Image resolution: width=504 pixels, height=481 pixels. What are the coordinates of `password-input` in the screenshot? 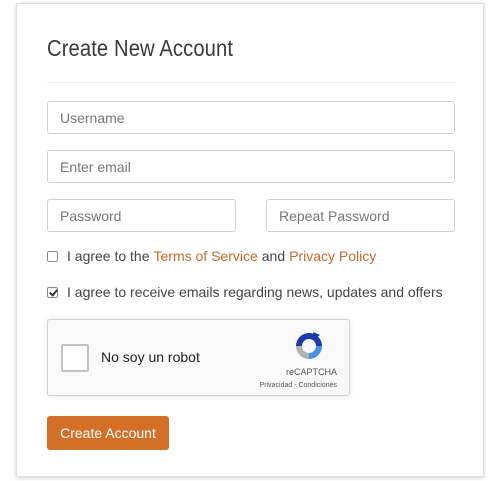 It's located at (141, 215).